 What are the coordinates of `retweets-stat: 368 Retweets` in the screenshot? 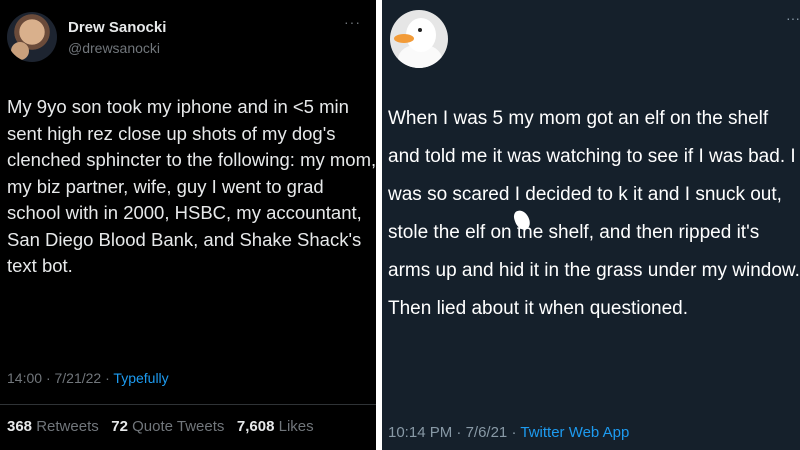 It's located at (53, 426).